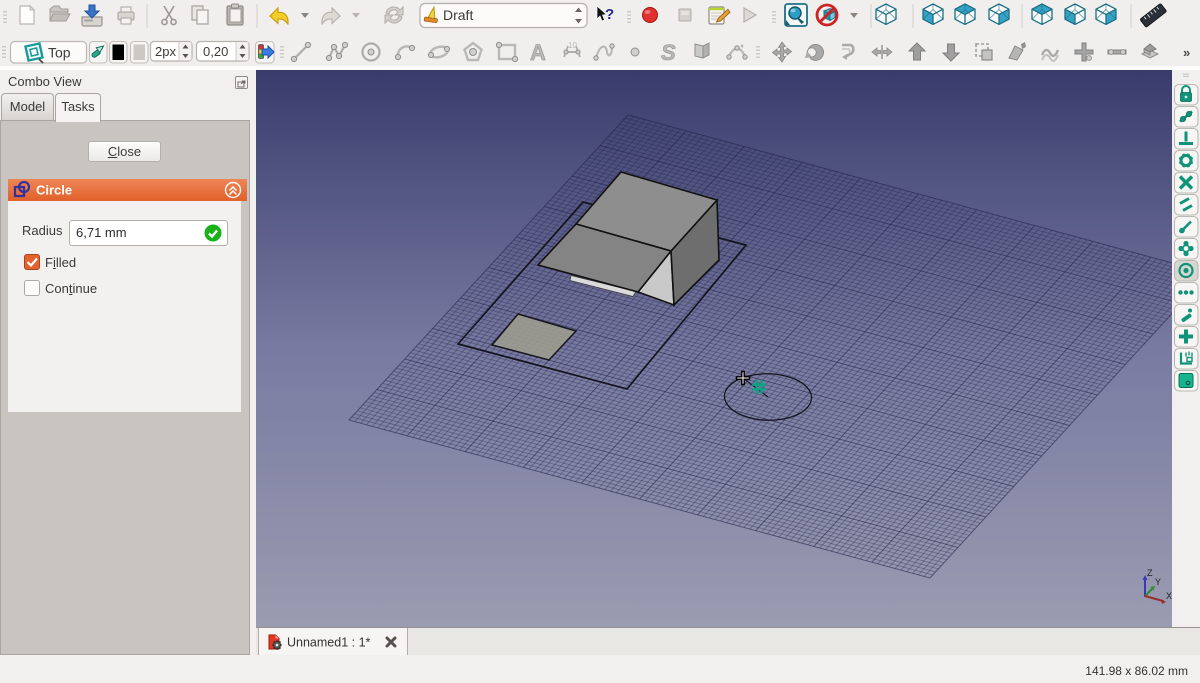 This screenshot has height=683, width=1200. I want to click on svg-text: 2px, so click(165, 51).